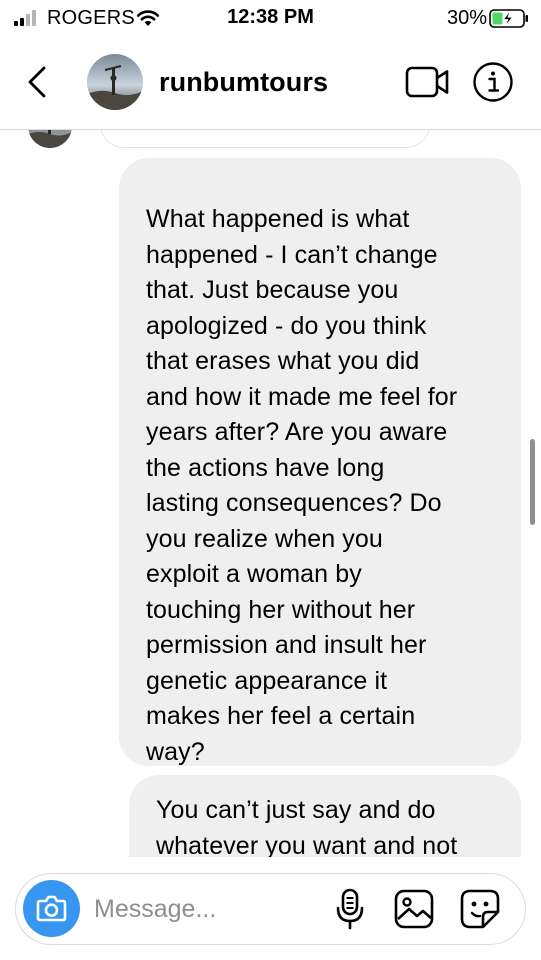 The width and height of the screenshot is (541, 960). I want to click on message-input, so click(199, 909).